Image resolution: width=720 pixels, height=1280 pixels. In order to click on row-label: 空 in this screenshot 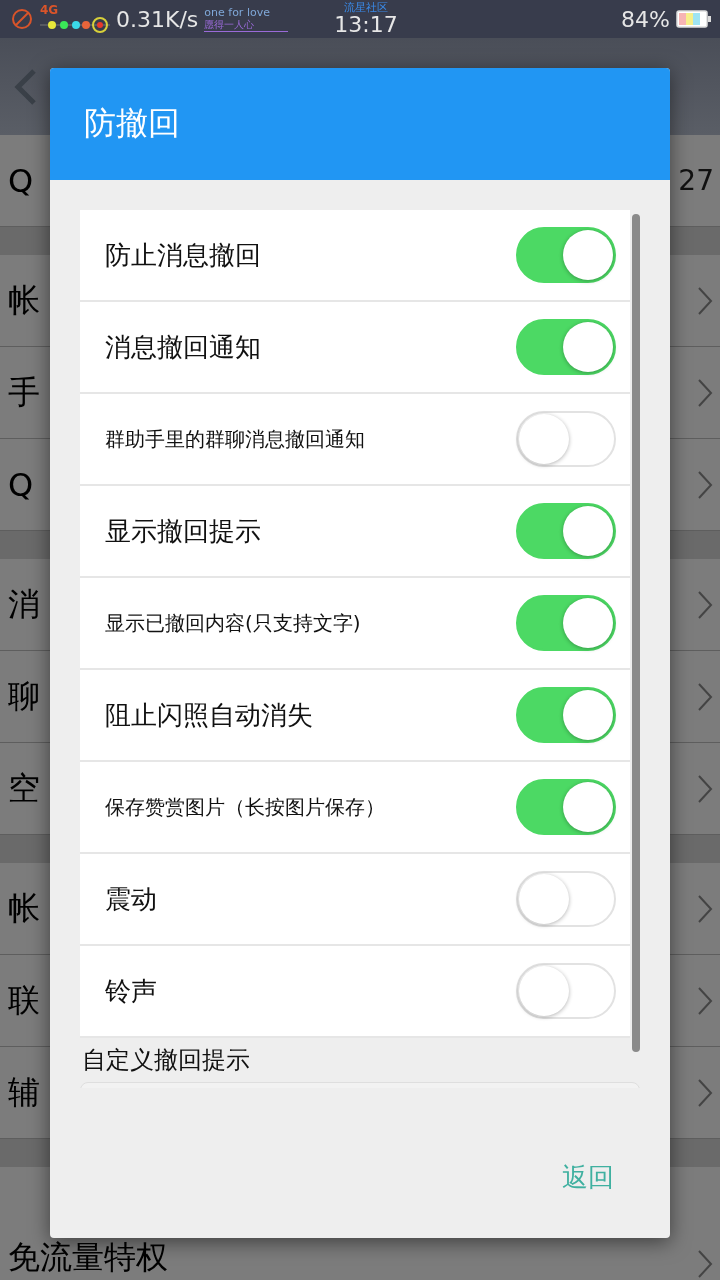, I will do `click(24, 788)`.